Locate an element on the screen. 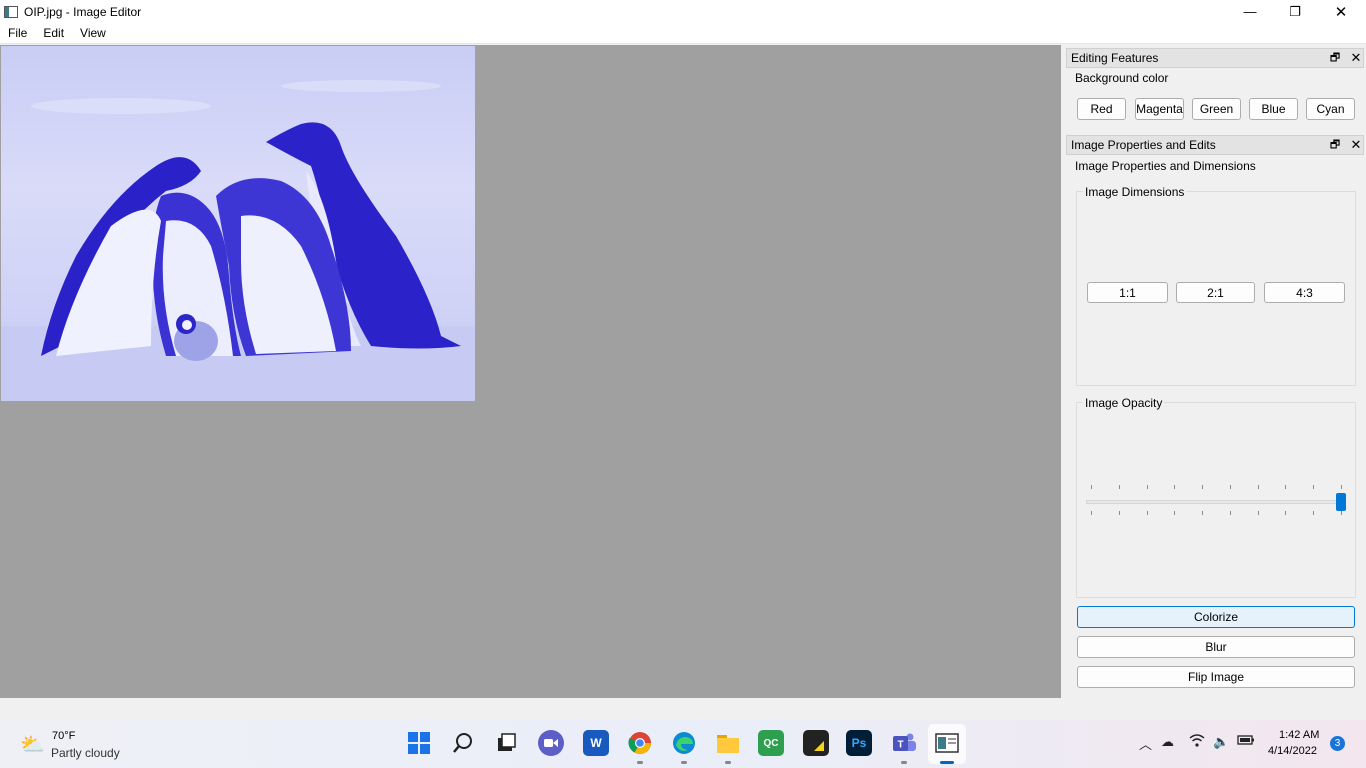 This screenshot has width=1366, height=768. edge-icon is located at coordinates (684, 743).